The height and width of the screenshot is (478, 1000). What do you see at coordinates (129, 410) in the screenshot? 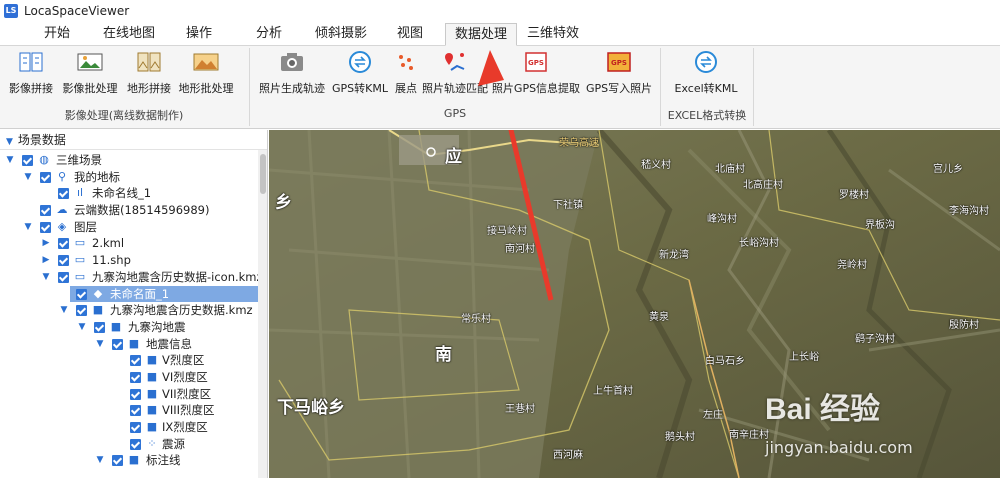
I see `tree-item-intensity-viii: ■ VIII烈度区` at bounding box center [129, 410].